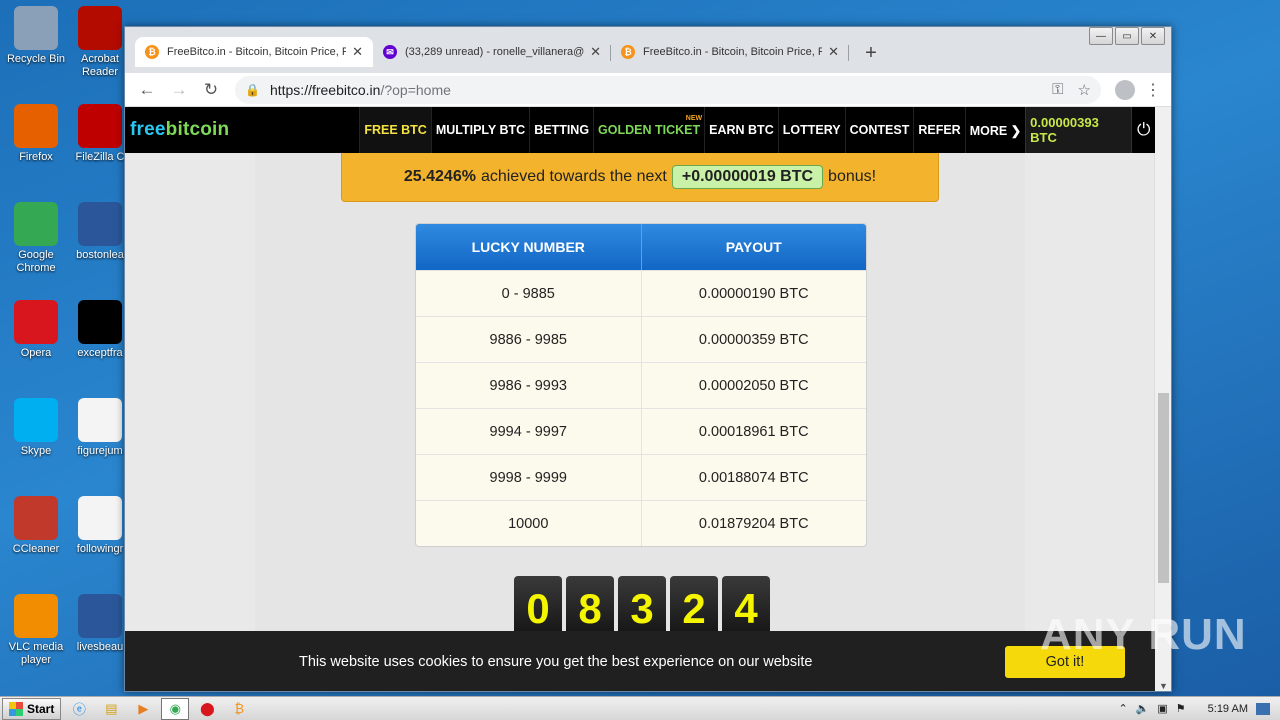 The height and width of the screenshot is (720, 1280). What do you see at coordinates (143, 709) in the screenshot?
I see `media-player-taskbar-icon: ▶` at bounding box center [143, 709].